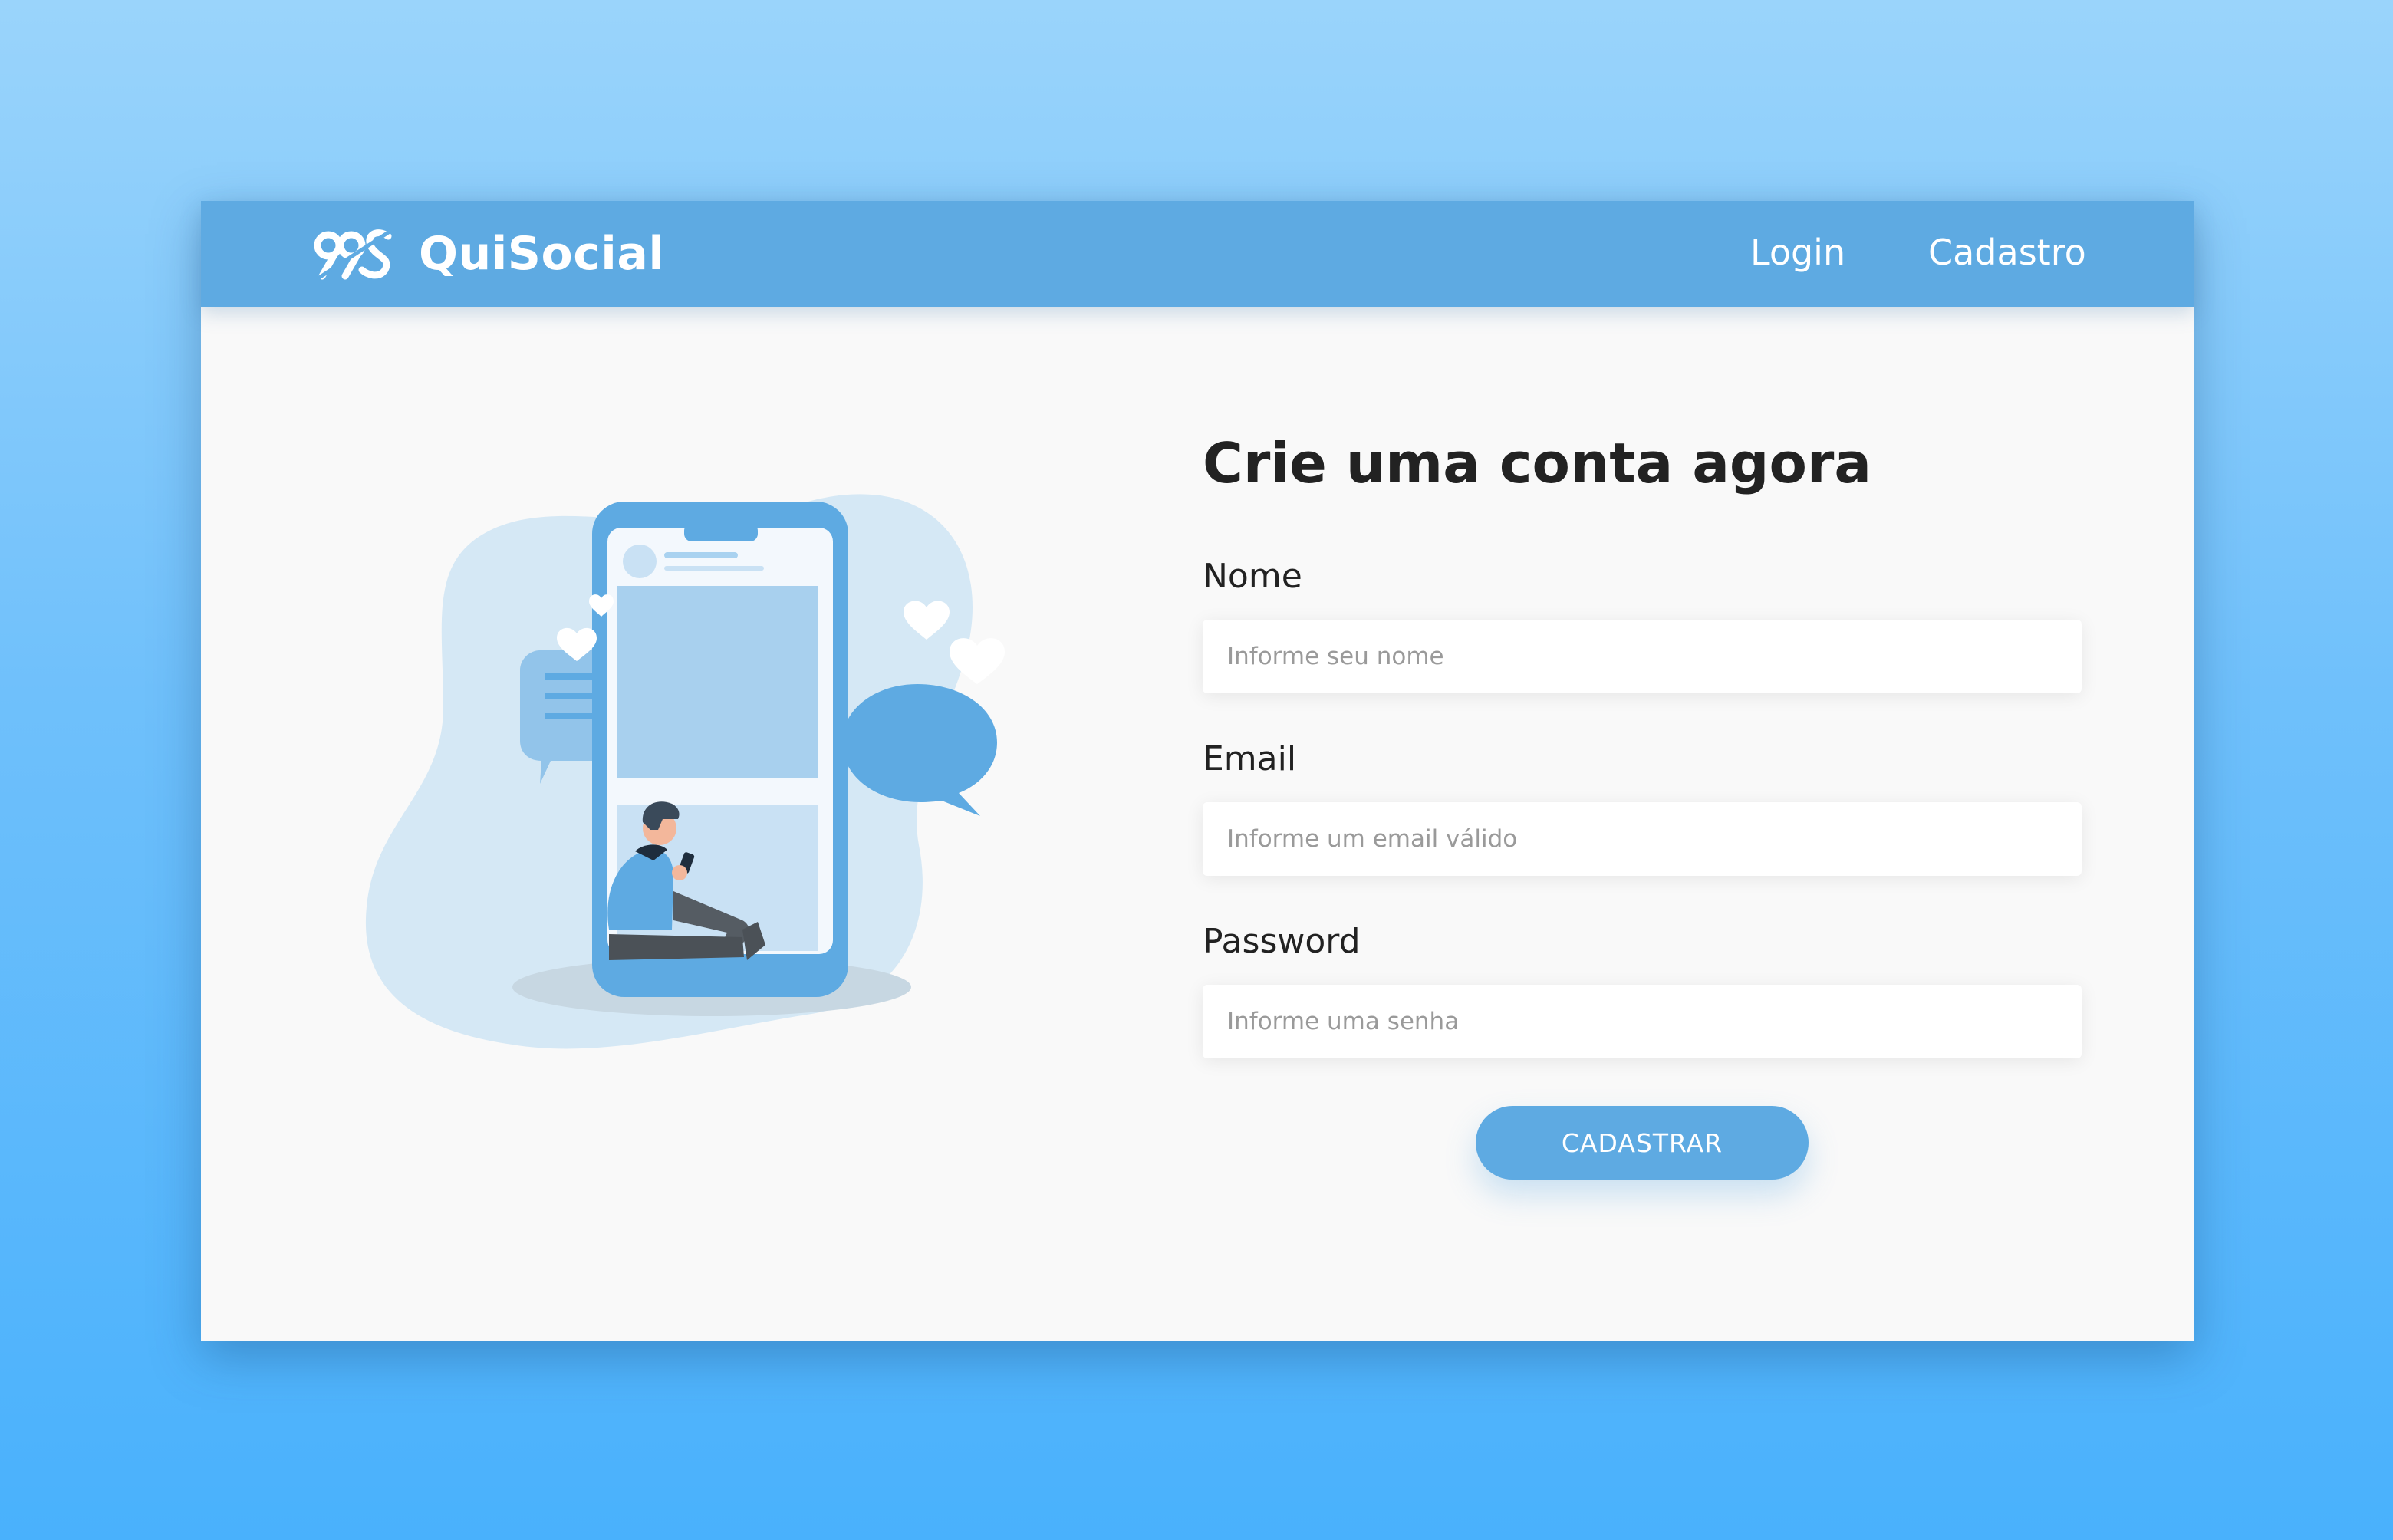  Describe the element at coordinates (1643, 1021) in the screenshot. I see `password-input` at that location.